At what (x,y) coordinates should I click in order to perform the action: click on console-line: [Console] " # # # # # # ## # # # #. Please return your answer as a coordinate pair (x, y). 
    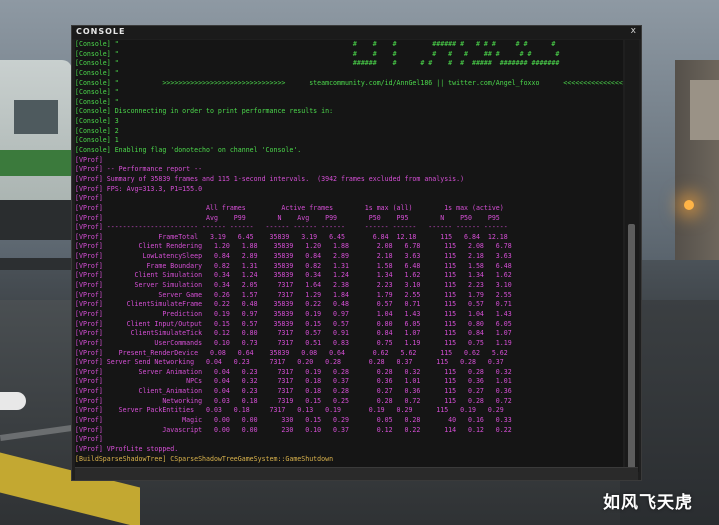
    Looking at the image, I should click on (317, 53).